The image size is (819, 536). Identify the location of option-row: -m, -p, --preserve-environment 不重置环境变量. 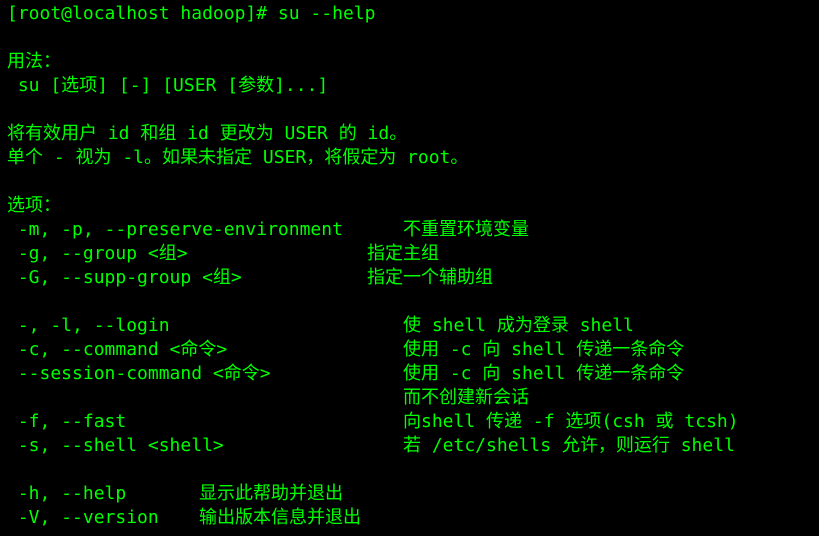
(413, 230).